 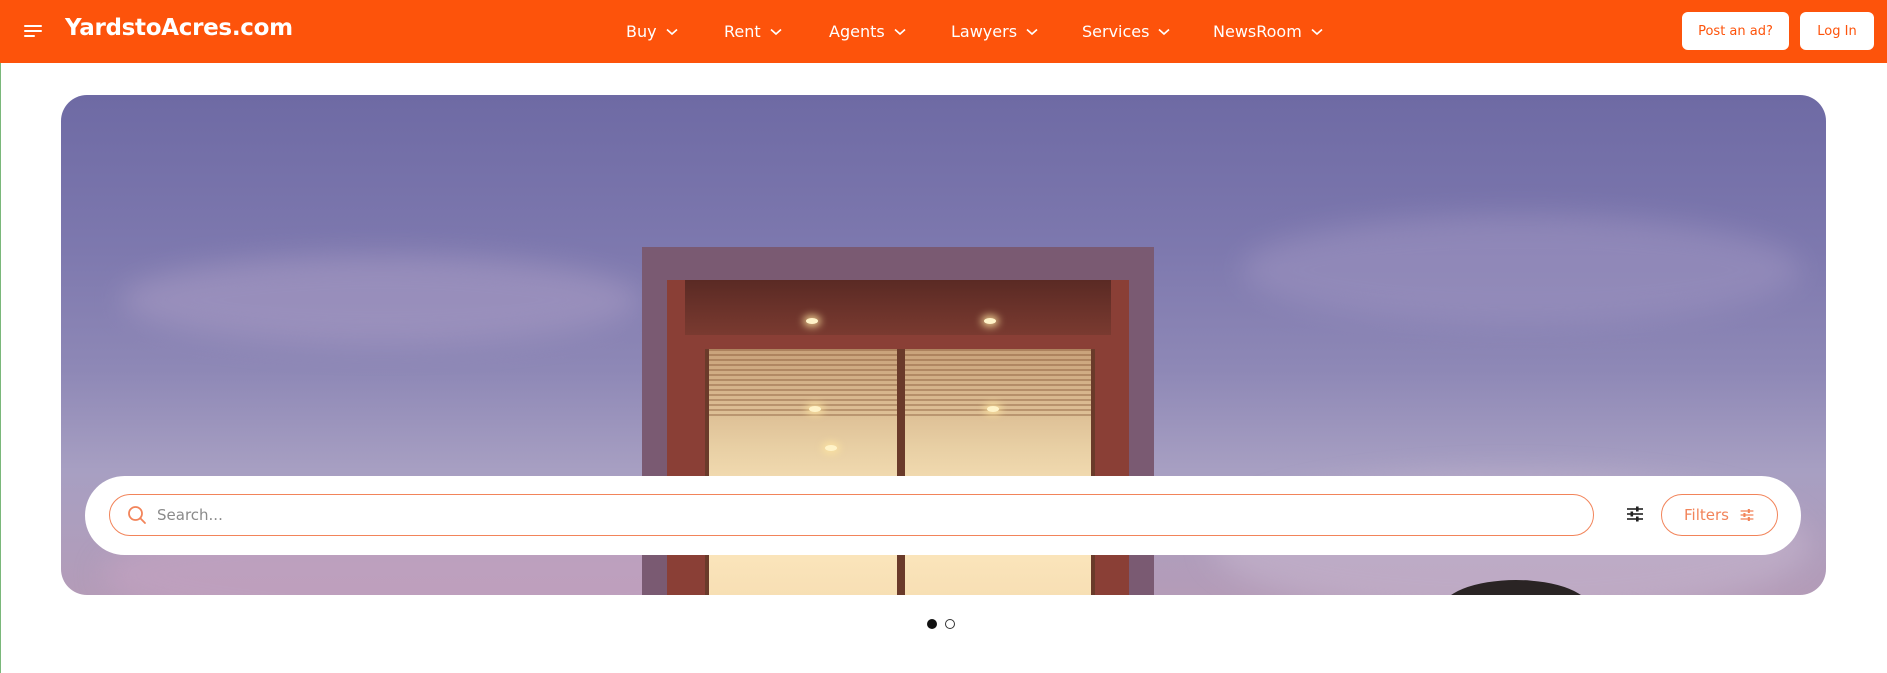 I want to click on nav-rent: Rent, so click(x=753, y=31).